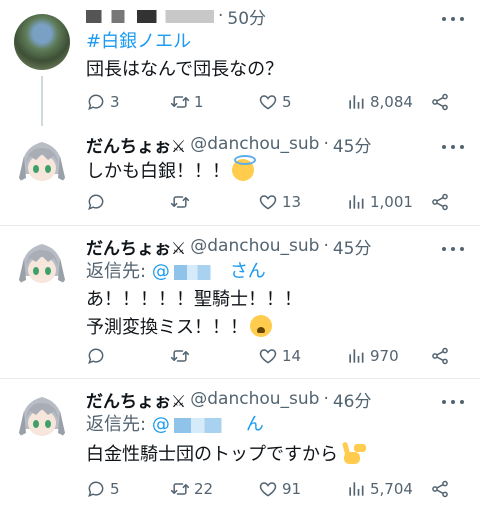 This screenshot has width=480, height=512. I want to click on reply-button: 3, so click(103, 102).